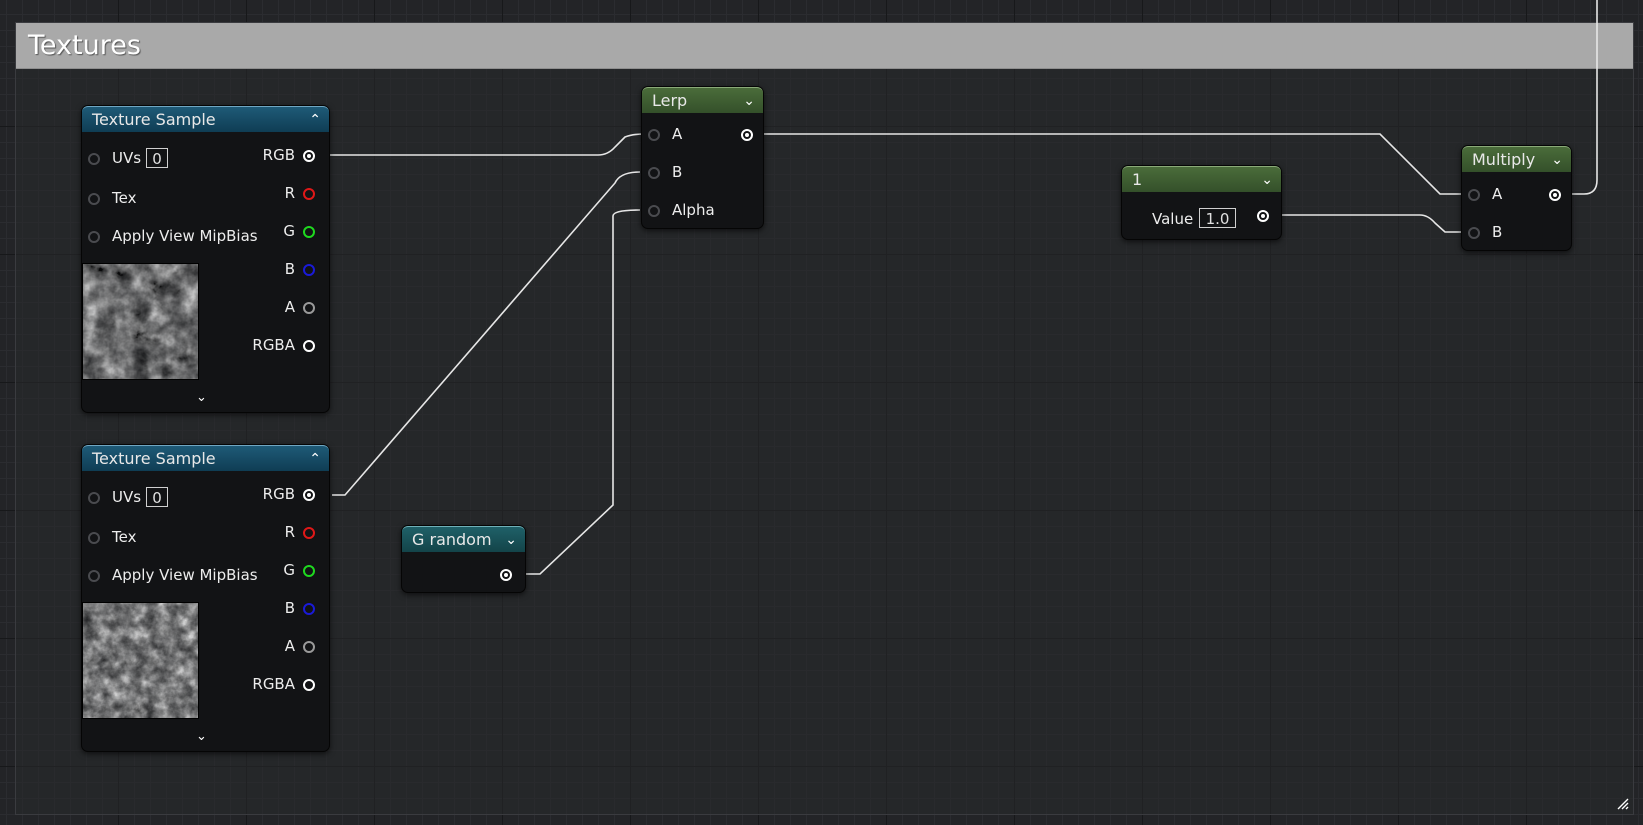  I want to click on g-random-output-pin, so click(506, 575).